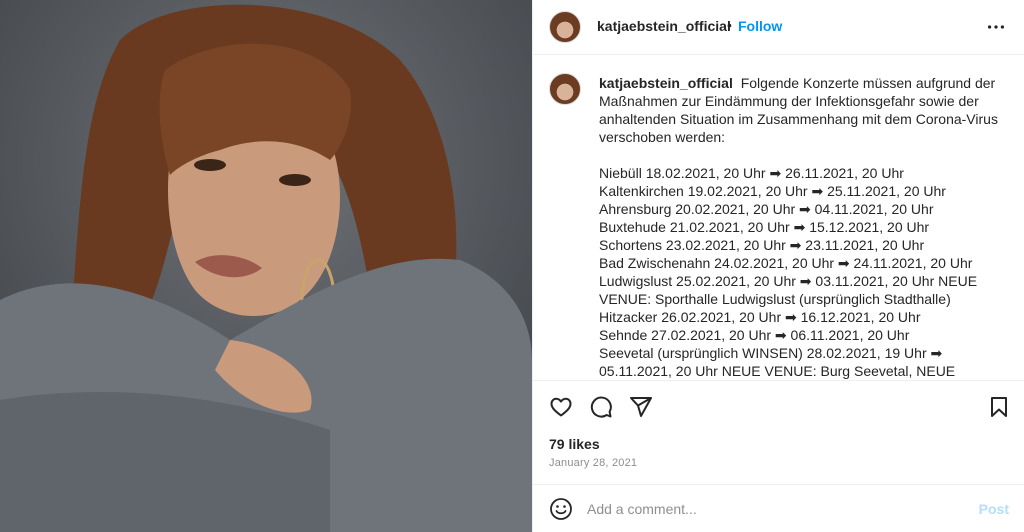  What do you see at coordinates (996, 27) in the screenshot?
I see `more-options-icon` at bounding box center [996, 27].